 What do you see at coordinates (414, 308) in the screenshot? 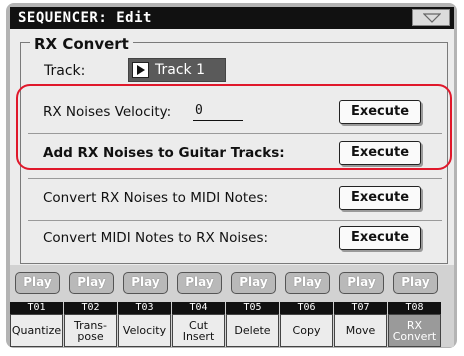
I see `track-number-t08: T08` at bounding box center [414, 308].